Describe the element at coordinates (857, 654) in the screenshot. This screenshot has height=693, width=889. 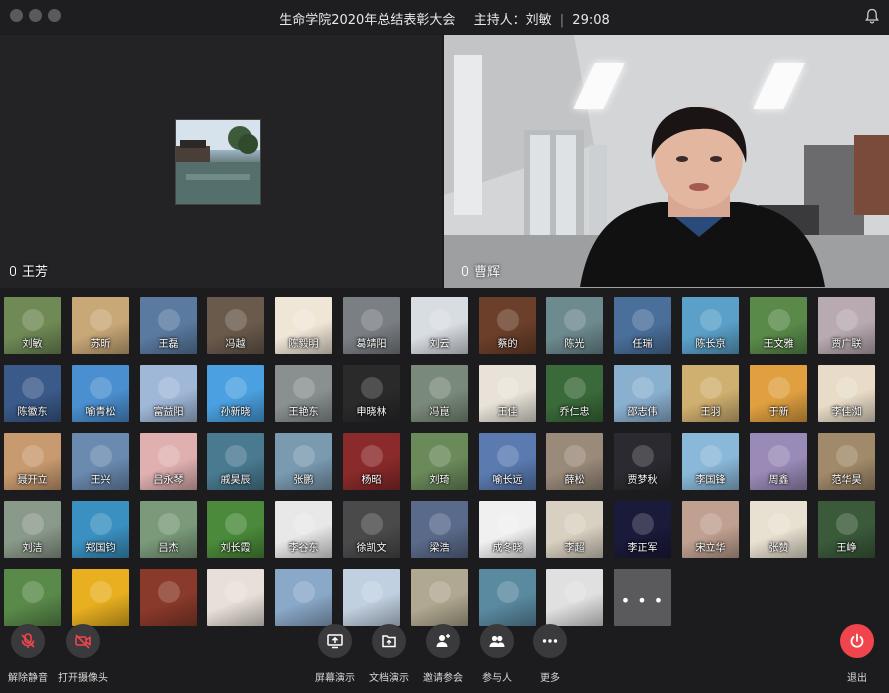
I see `leave-meeting-button: 退出` at that location.